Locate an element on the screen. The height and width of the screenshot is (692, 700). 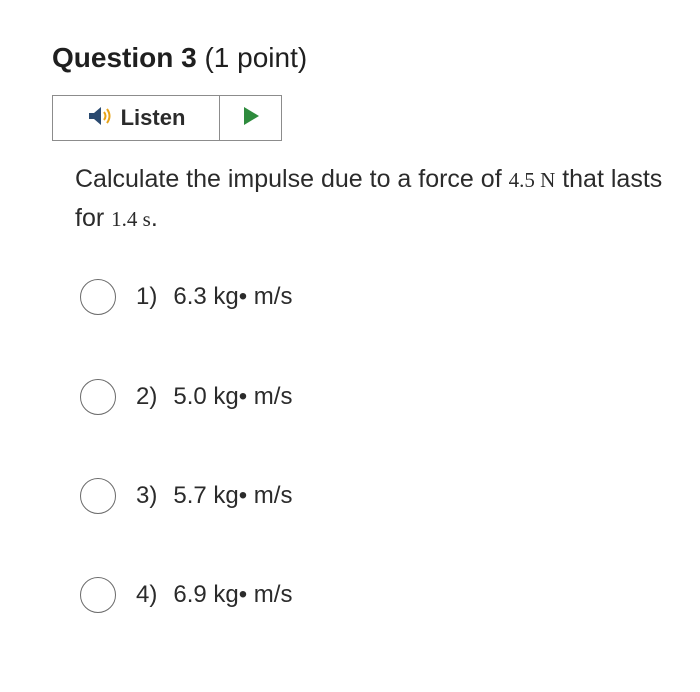
time-value: 1.4 s is located at coordinates (131, 219).